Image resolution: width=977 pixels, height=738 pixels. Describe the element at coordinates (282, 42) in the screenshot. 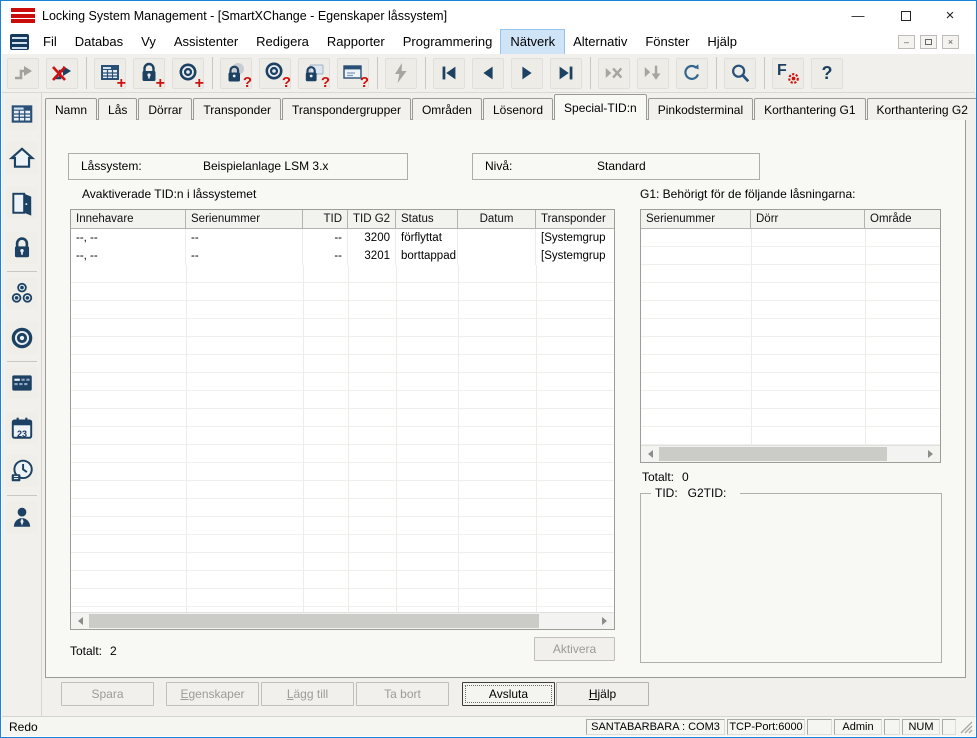

I see `menu-redigera: Redigera` at that location.